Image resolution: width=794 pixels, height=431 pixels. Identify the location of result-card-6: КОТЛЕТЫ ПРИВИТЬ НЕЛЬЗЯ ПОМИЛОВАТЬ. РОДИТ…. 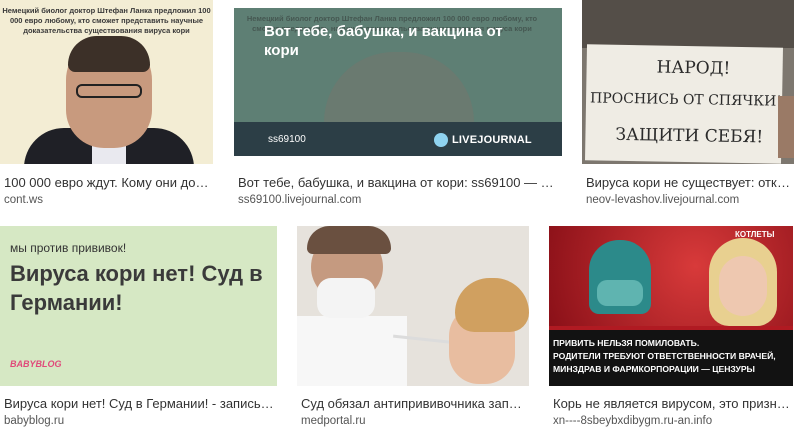
(671, 328).